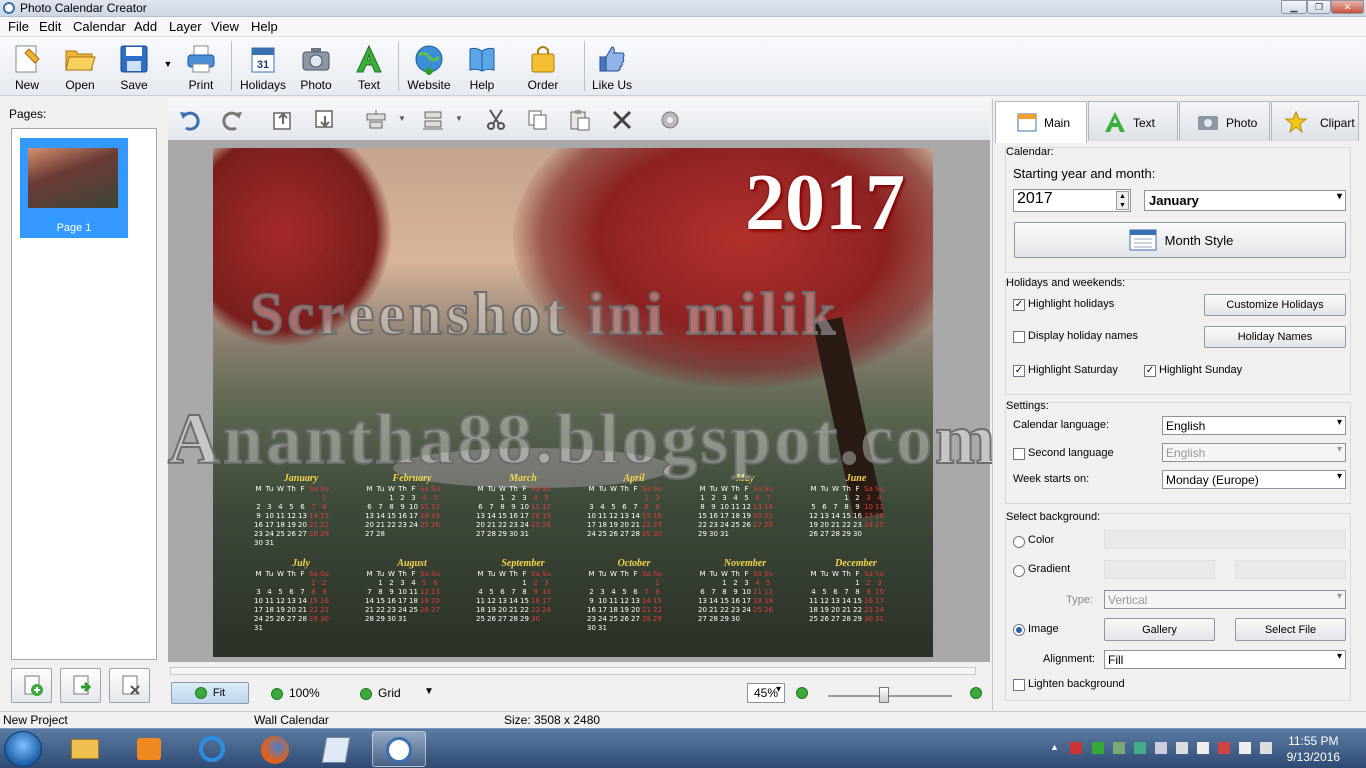  What do you see at coordinates (1133, 121) in the screenshot?
I see `tab-text: Text` at bounding box center [1133, 121].